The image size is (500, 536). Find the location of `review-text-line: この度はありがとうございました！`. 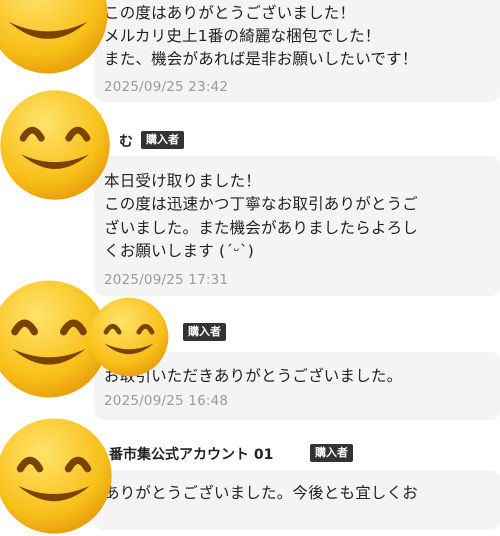

review-text-line: この度はありがとうございました！ is located at coordinates (230, 13).